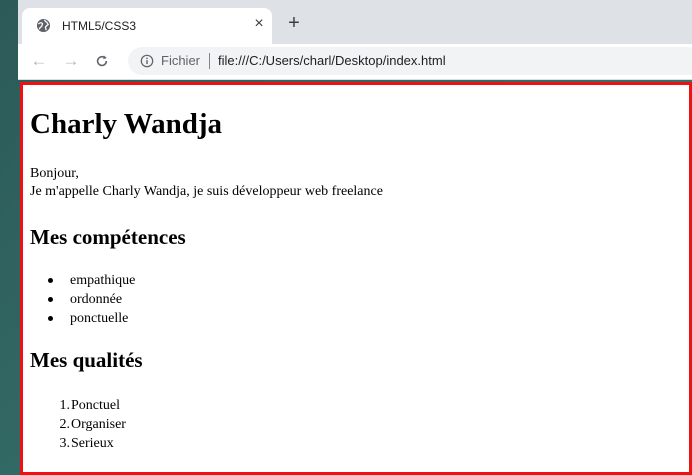 The width and height of the screenshot is (692, 475). I want to click on skill-label: ponctuelle, so click(99, 318).